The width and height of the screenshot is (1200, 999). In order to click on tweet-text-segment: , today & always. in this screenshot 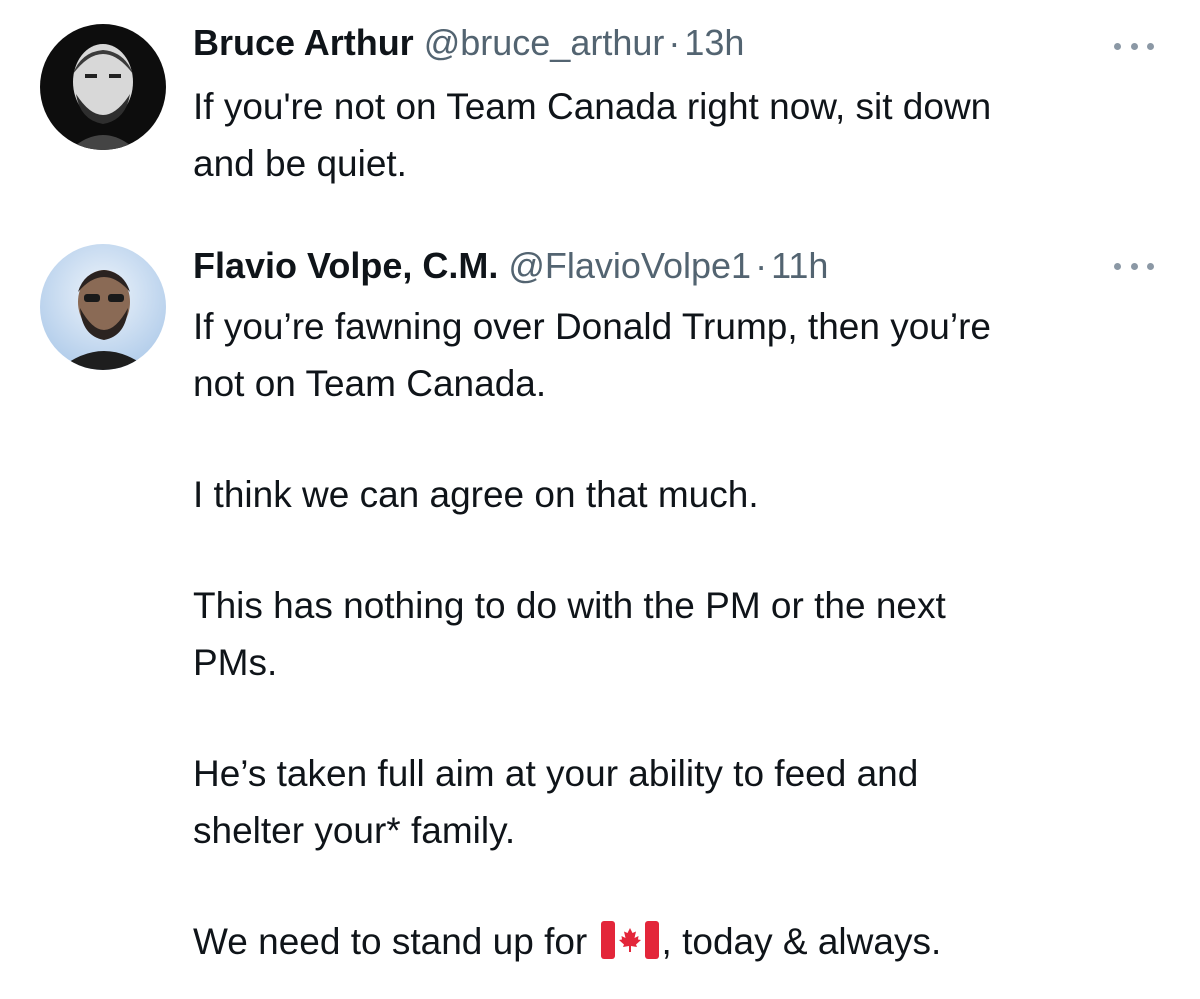, I will do `click(801, 941)`.